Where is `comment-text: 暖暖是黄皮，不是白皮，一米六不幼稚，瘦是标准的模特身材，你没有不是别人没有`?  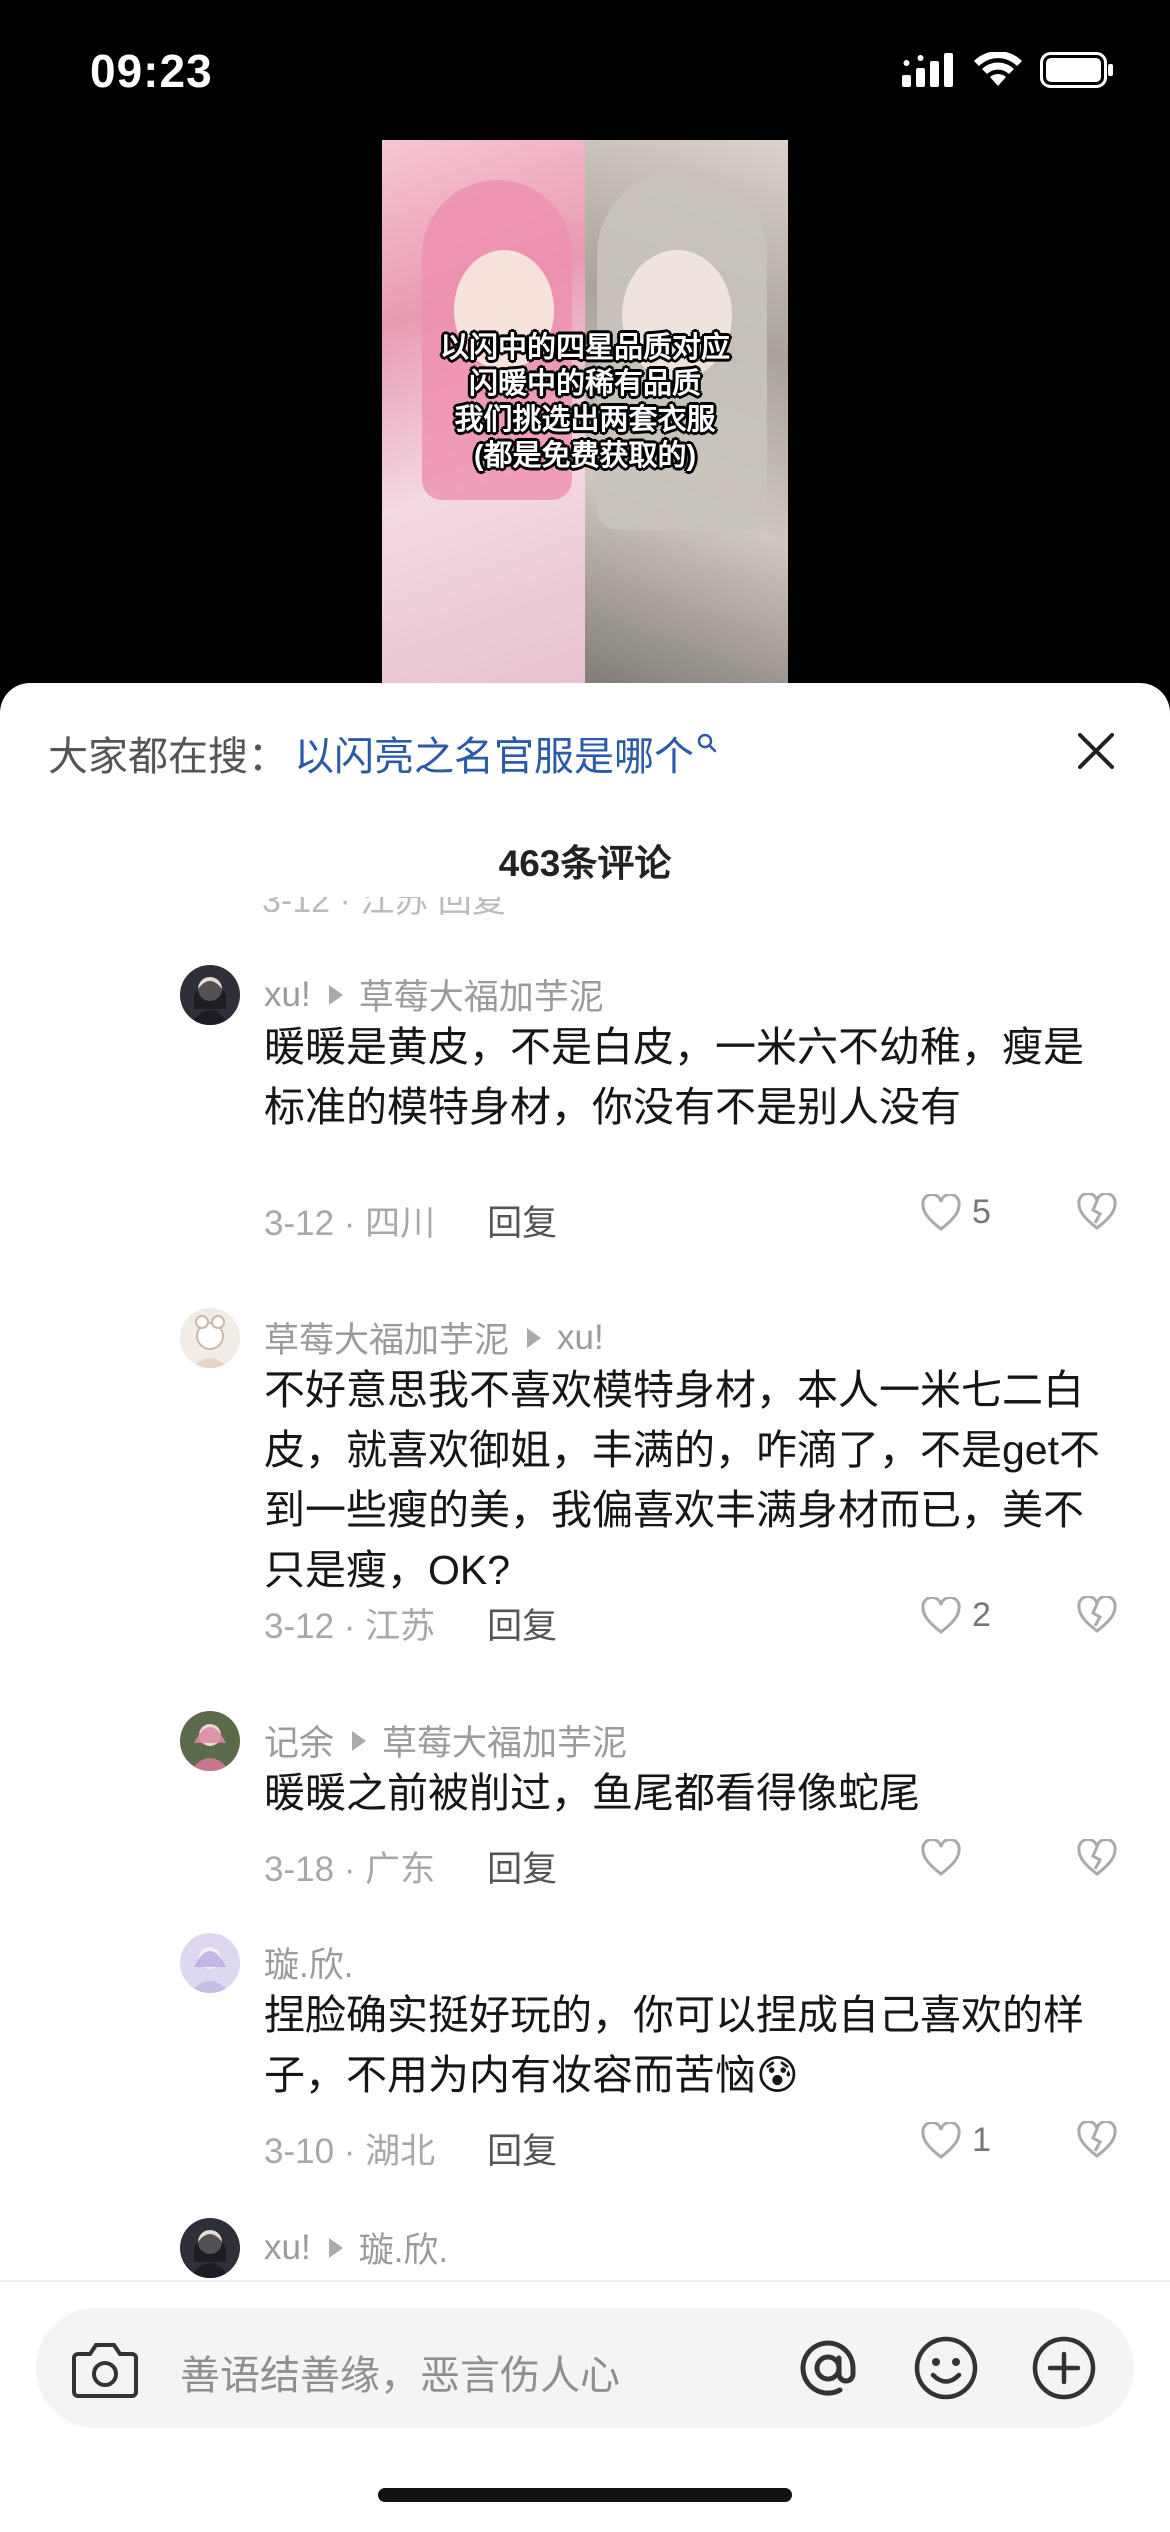 comment-text: 暖暖是黄皮，不是白皮，一米六不幼稚，瘦是标准的模特身材，你没有不是别人没有 is located at coordinates (674, 1077).